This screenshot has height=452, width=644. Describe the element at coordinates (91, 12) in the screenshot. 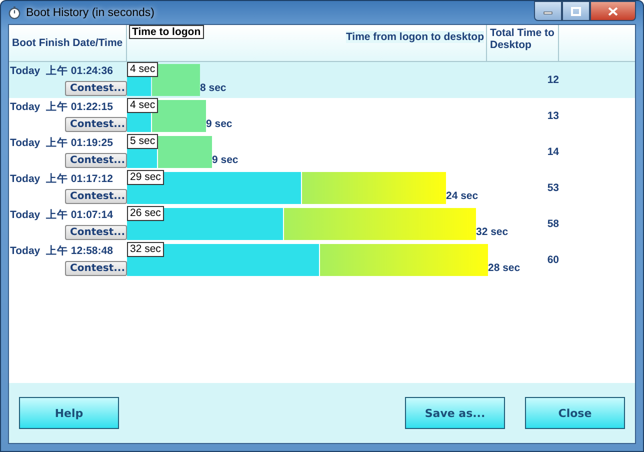

I see `window-title: Boot History (in seconds)` at that location.